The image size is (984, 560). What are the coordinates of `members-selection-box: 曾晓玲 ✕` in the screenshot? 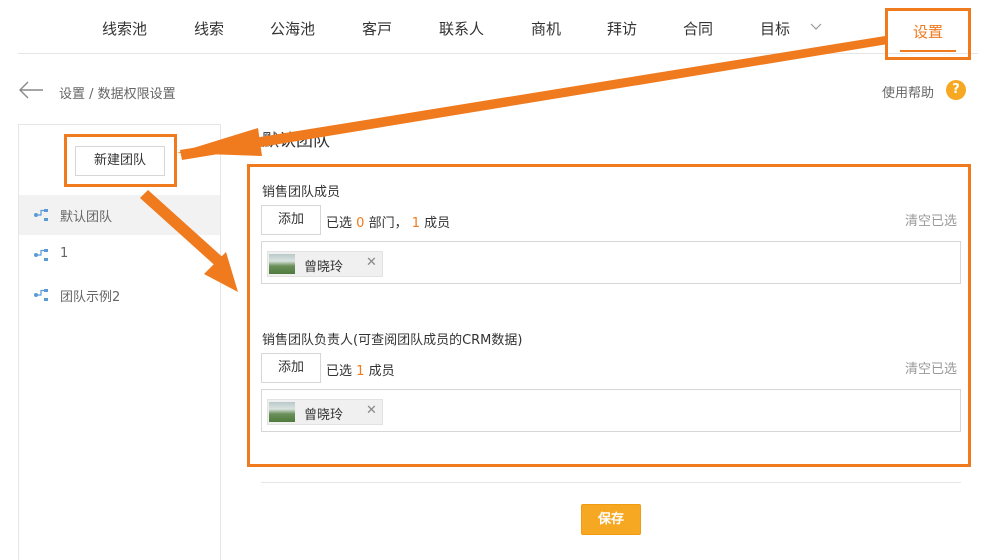 It's located at (611, 262).